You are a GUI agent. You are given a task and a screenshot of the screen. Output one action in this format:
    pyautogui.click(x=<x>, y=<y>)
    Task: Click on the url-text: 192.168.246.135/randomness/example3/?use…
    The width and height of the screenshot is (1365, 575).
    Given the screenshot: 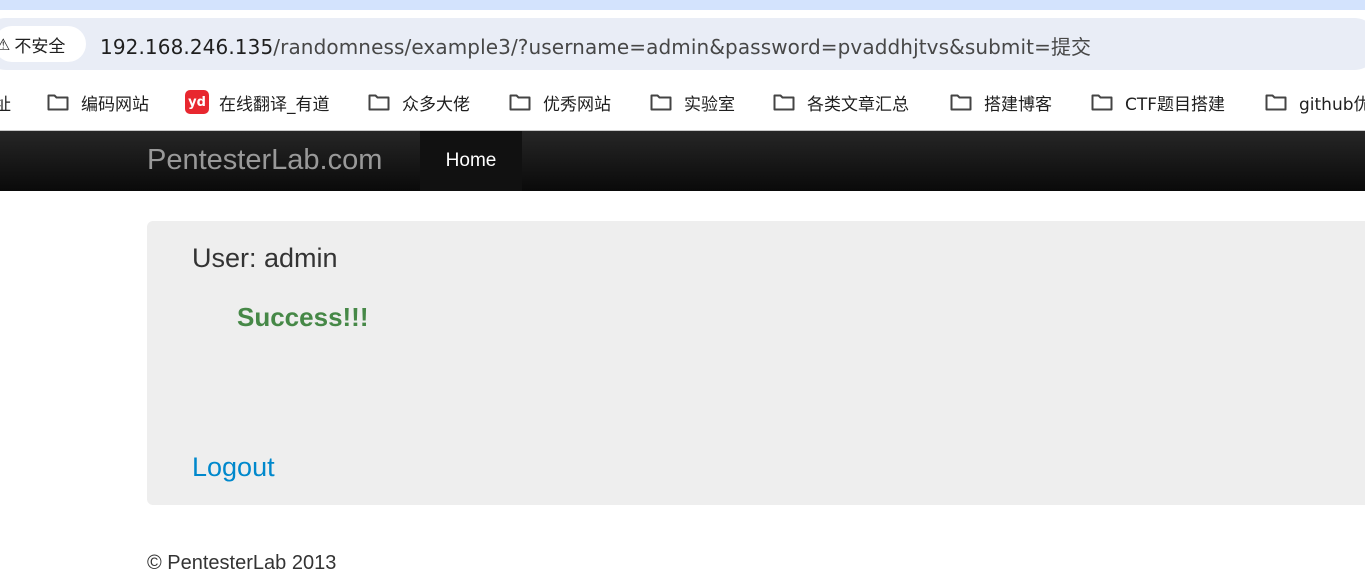 What is the action you would take?
    pyautogui.click(x=595, y=45)
    